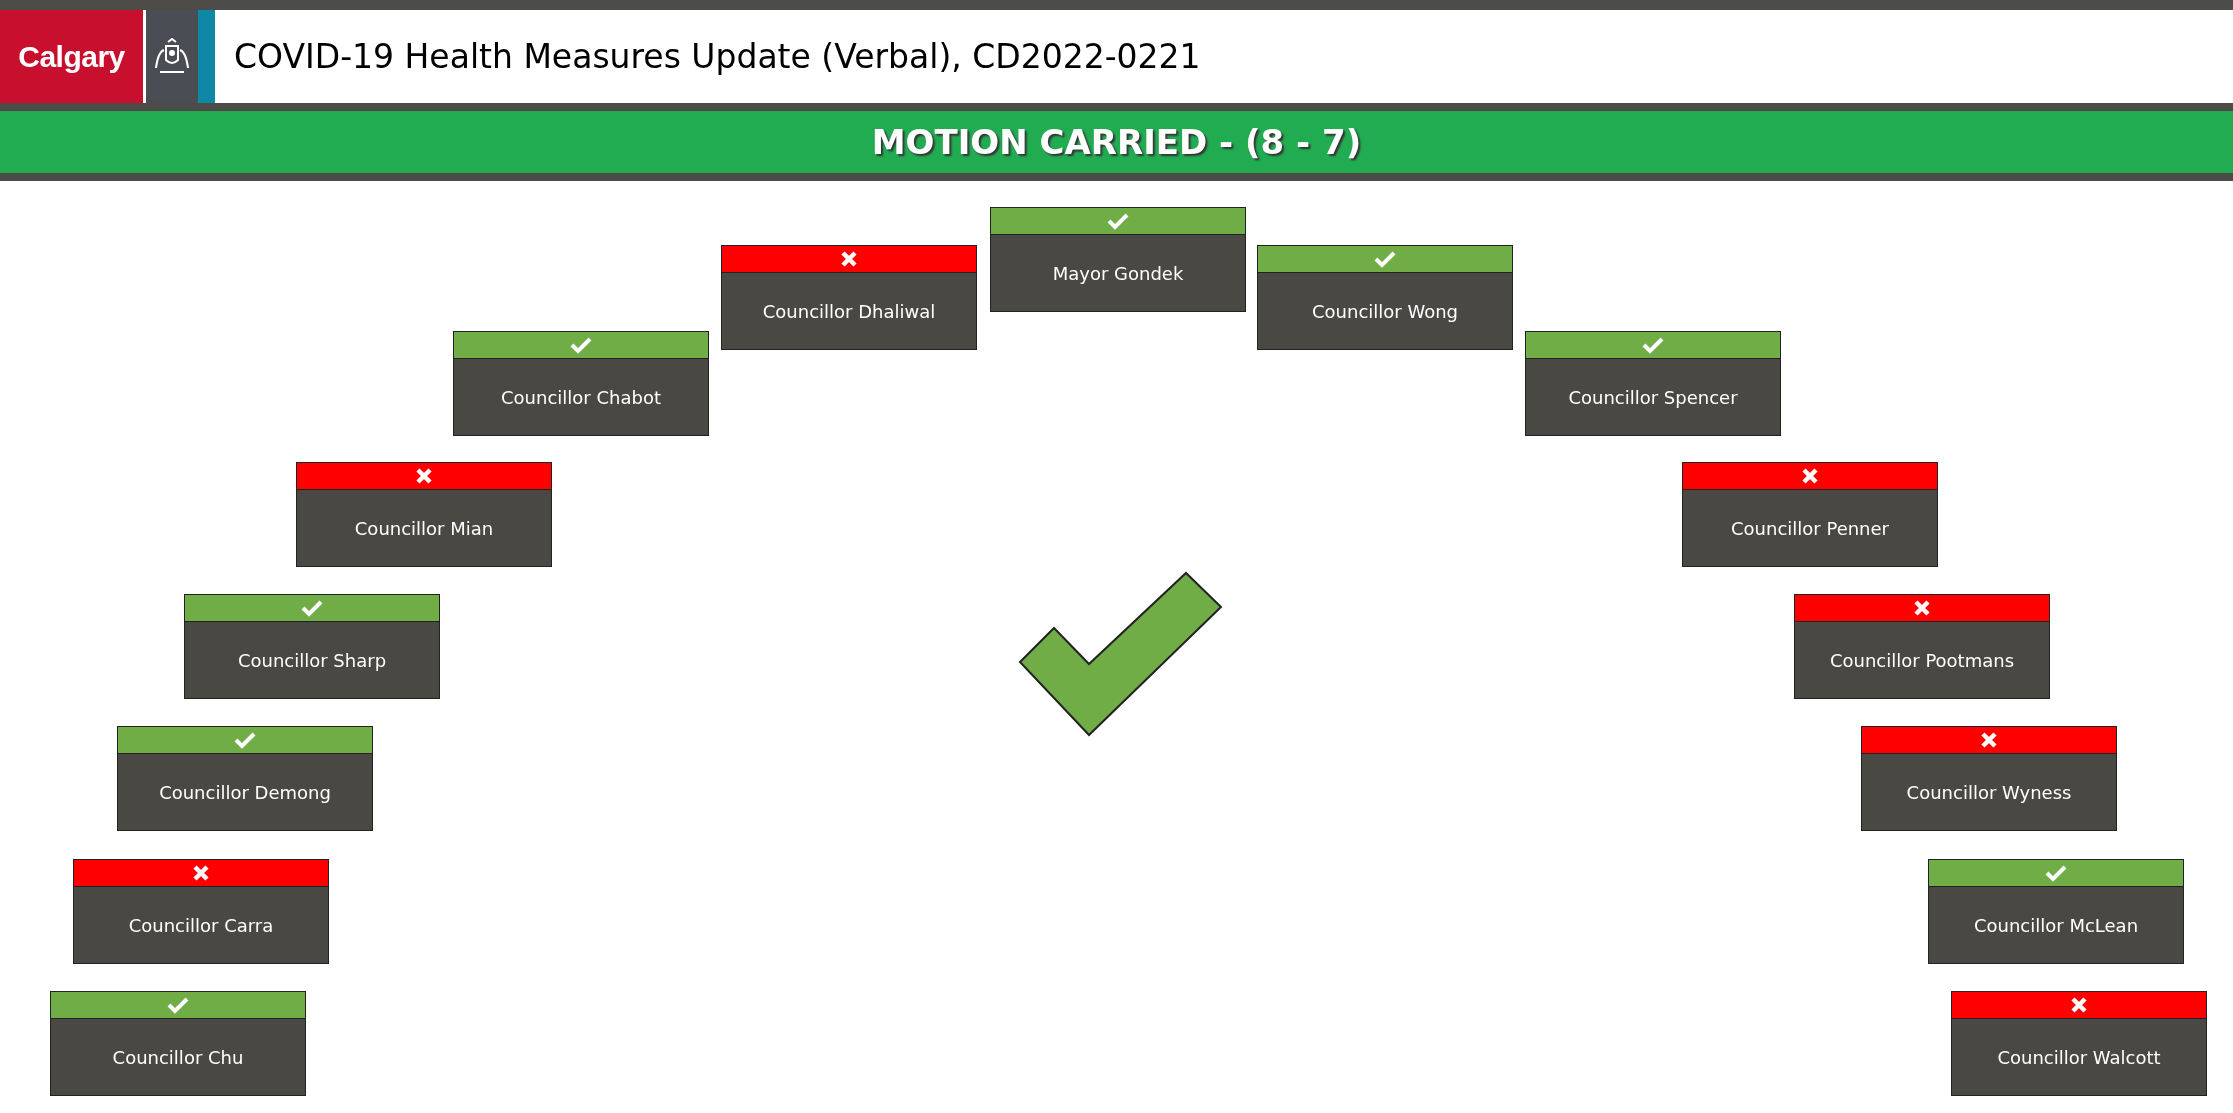 This screenshot has height=1113, width=2233. Describe the element at coordinates (424, 528) in the screenshot. I see `member-name: Councillor Mian` at that location.